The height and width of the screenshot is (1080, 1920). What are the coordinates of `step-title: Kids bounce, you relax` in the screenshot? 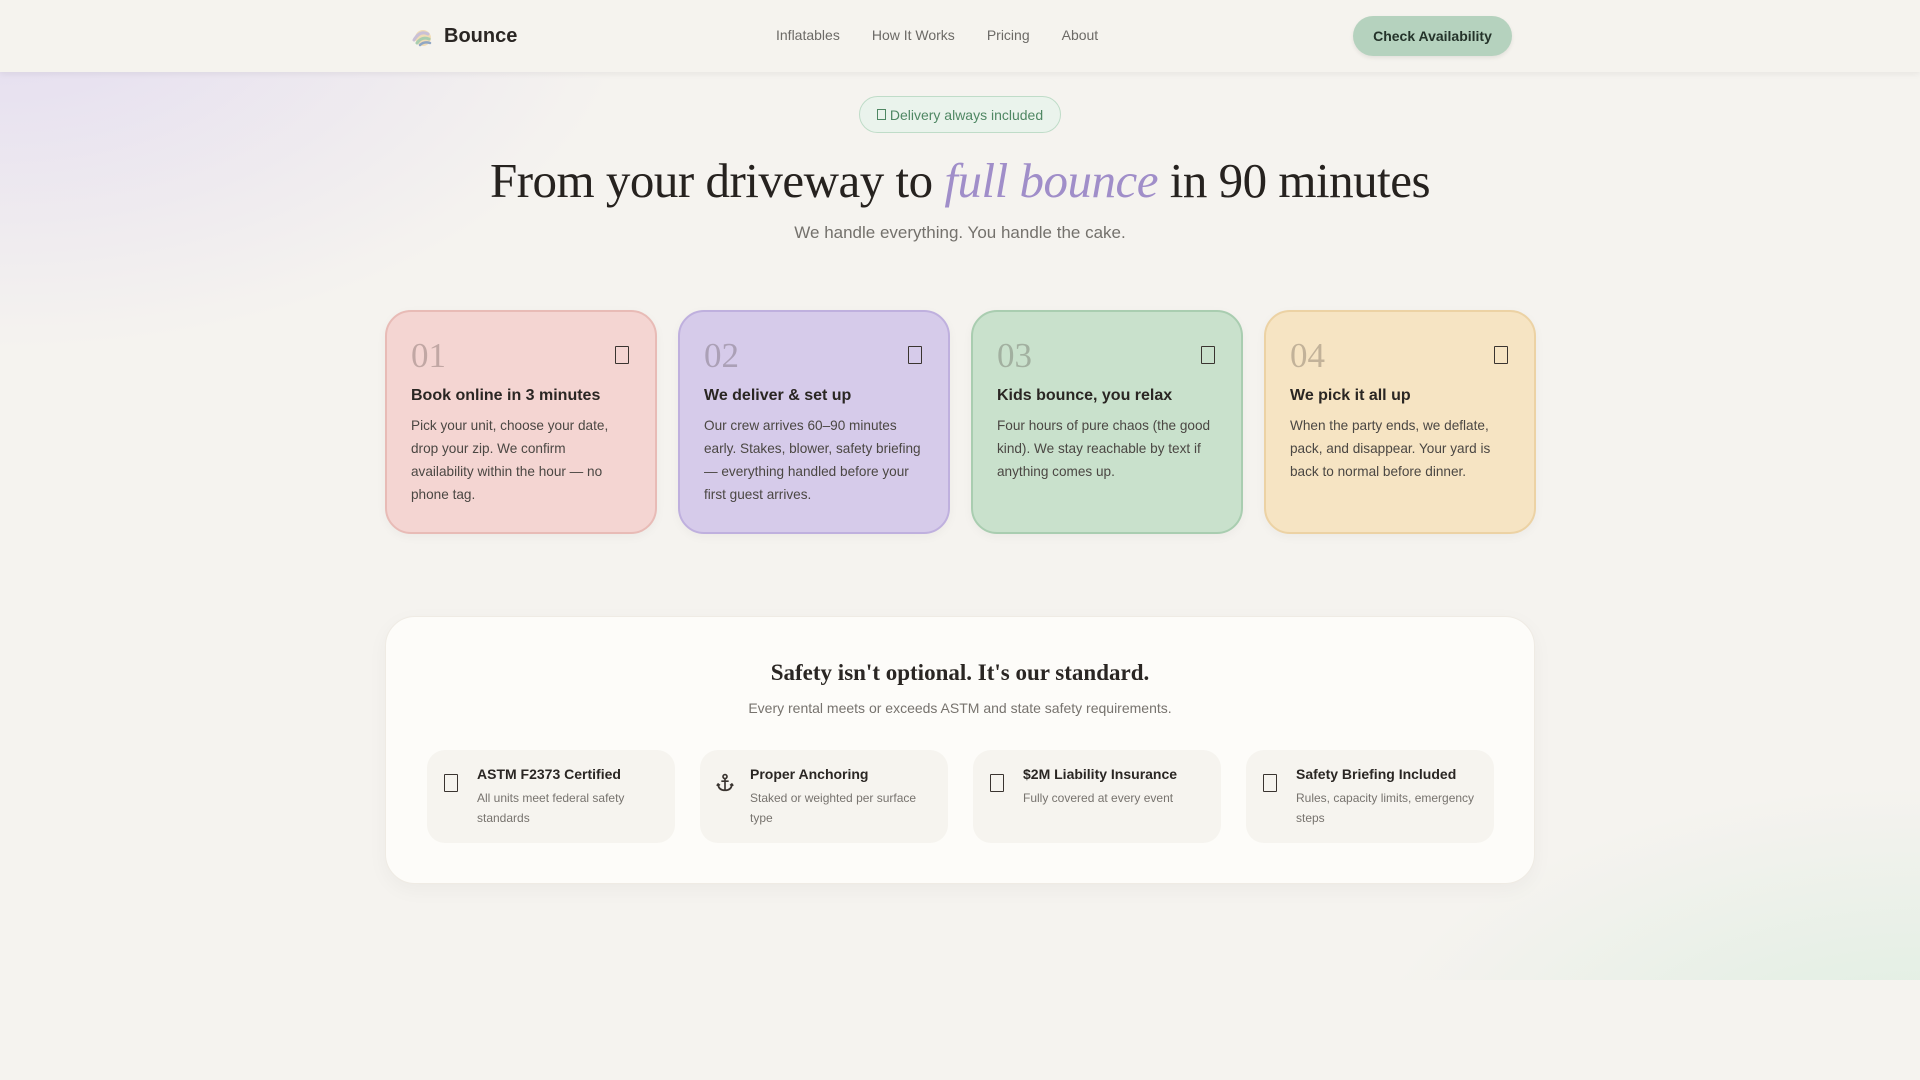 It's located at (1085, 395).